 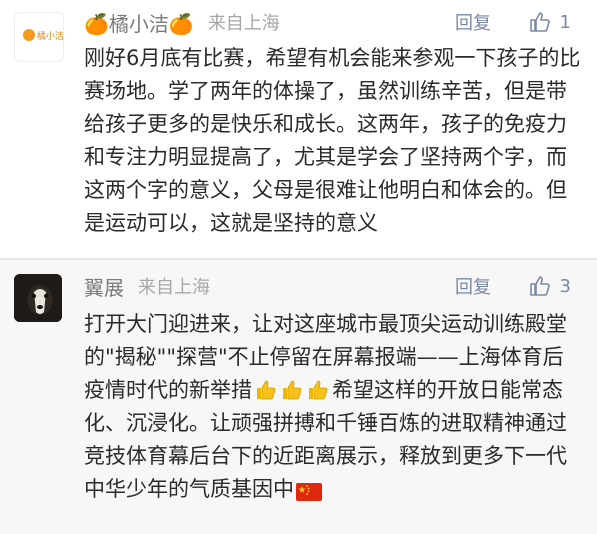 I want to click on avatar: 橘小洁, so click(x=39, y=37).